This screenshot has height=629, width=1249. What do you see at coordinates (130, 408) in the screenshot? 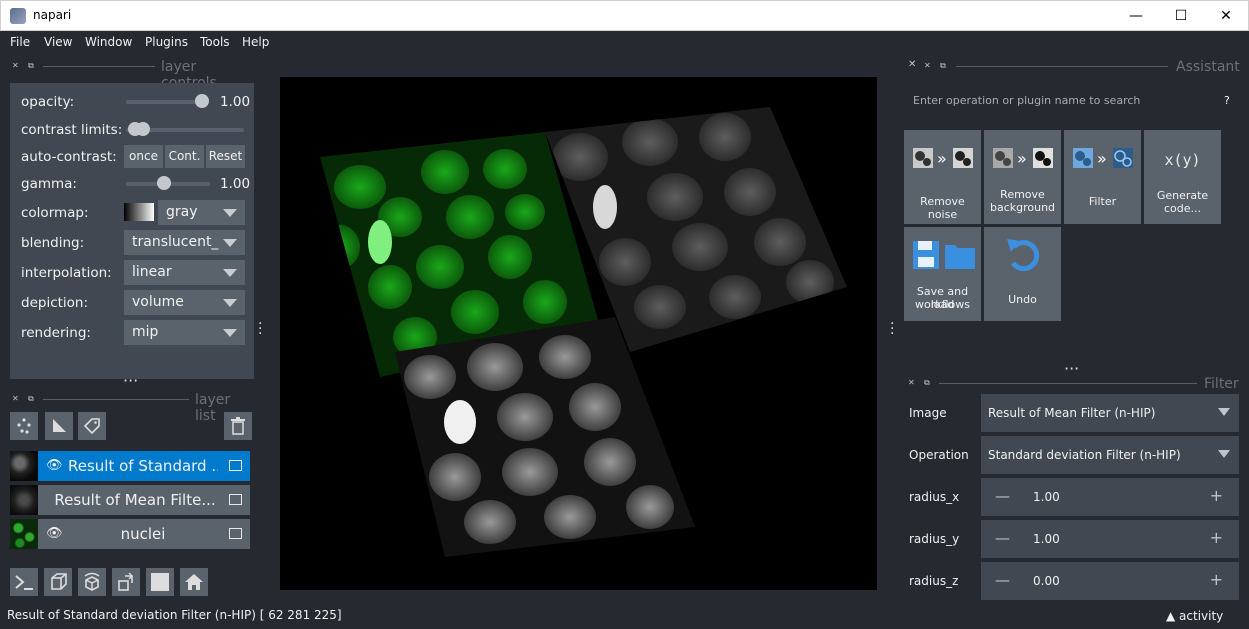
I see `layer-list-dock-header: ✕ ⧉ layer list` at bounding box center [130, 408].